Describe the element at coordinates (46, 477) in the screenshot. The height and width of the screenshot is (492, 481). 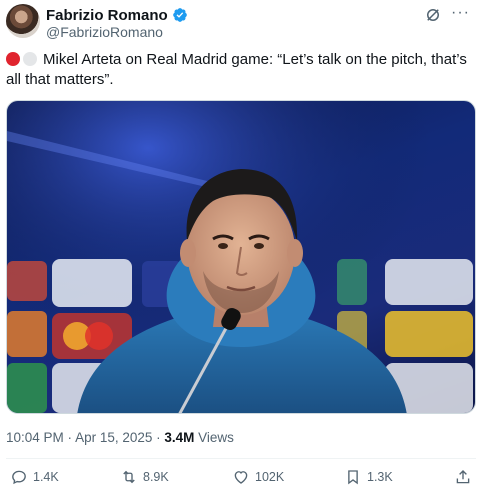
I see `reply-count: 1.4K` at that location.